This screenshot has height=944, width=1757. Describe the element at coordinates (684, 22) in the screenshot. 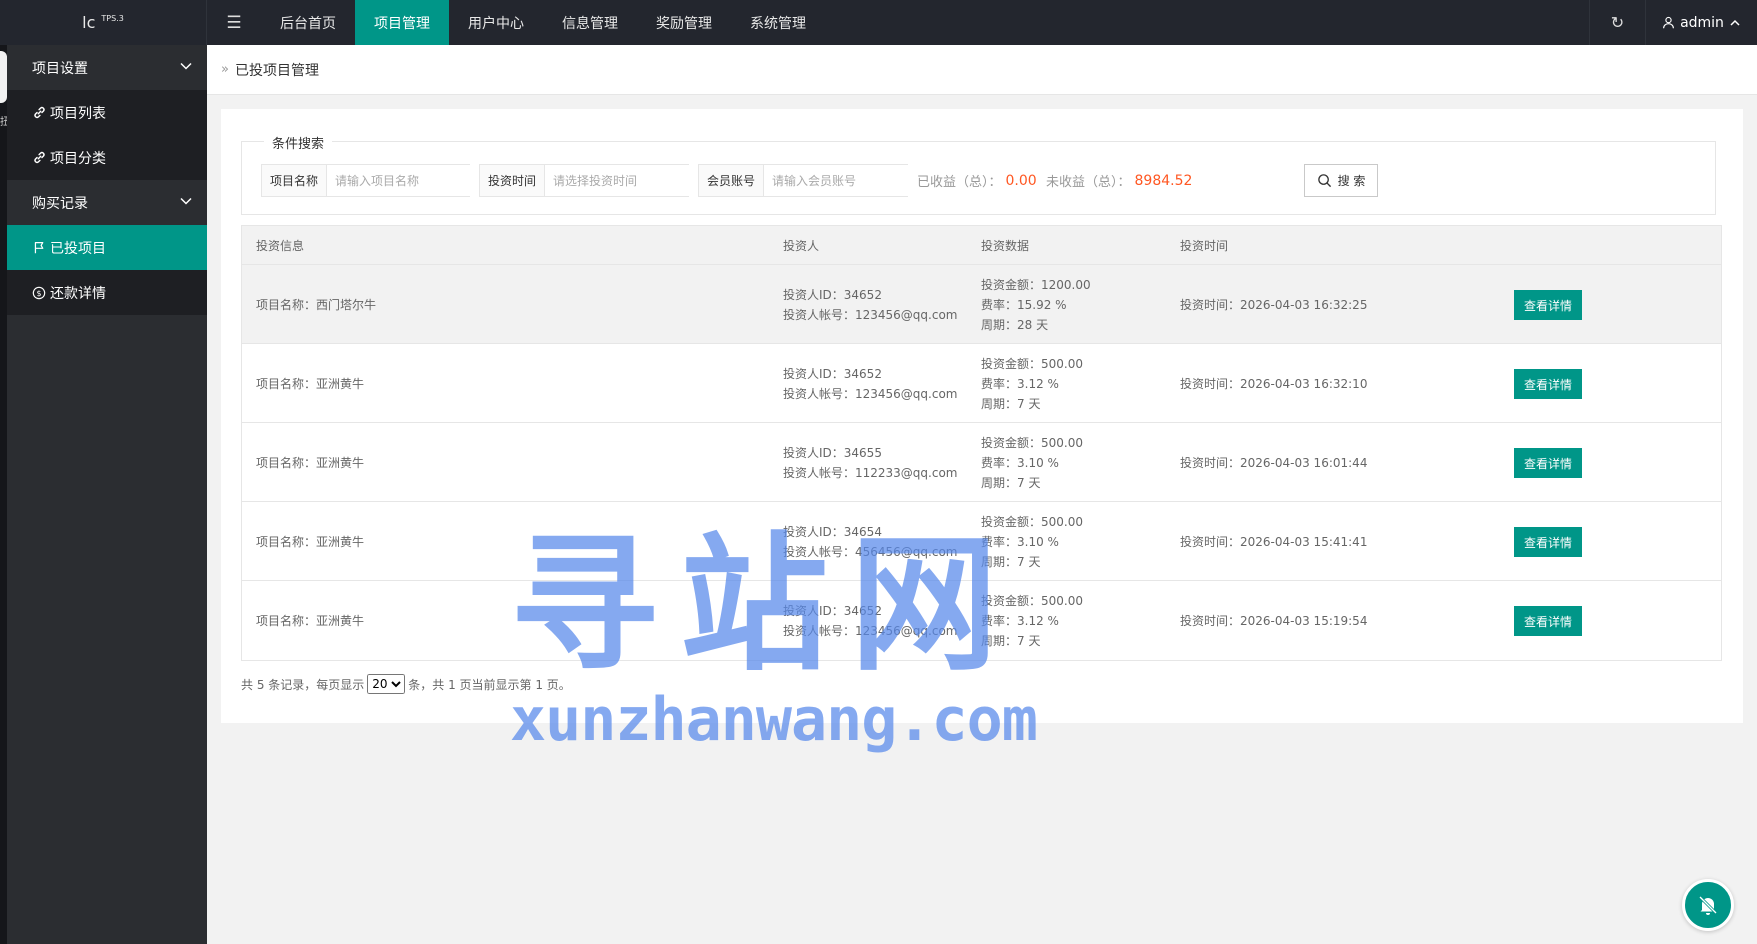

I see `nav-item-reward-management: 奖励管理` at that location.